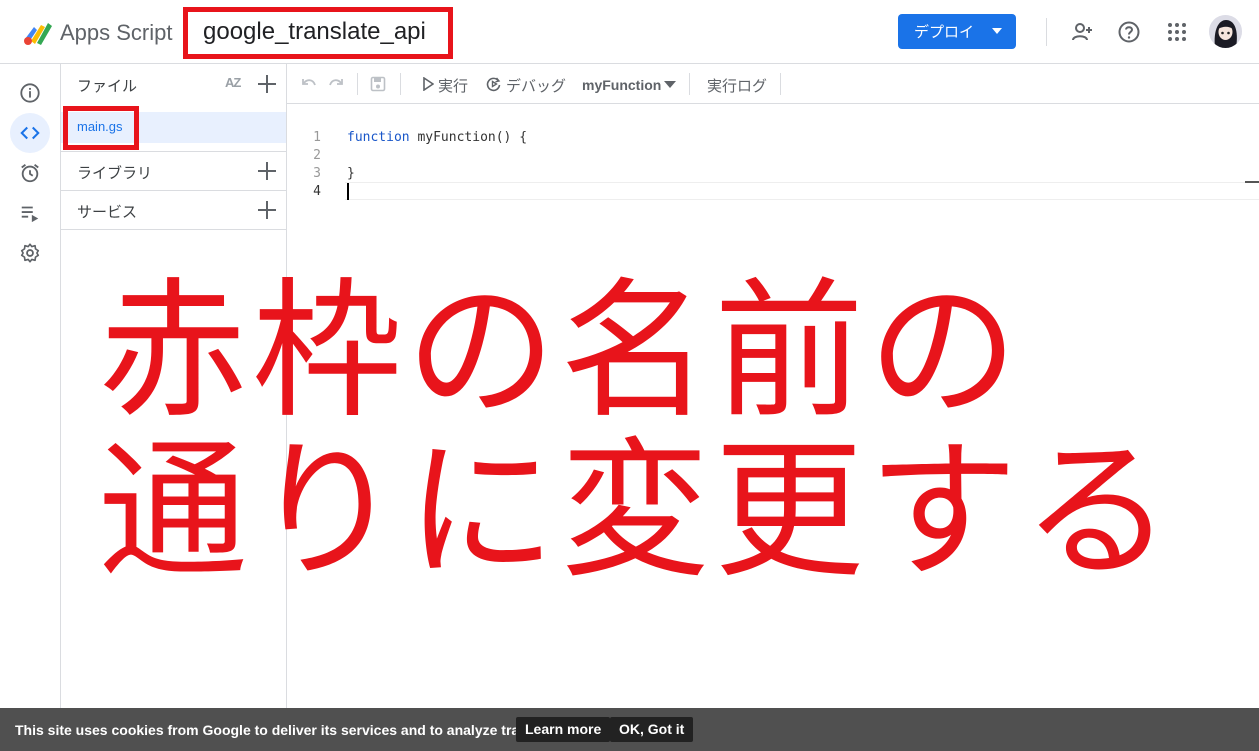 Image resolution: width=1259 pixels, height=751 pixels. Describe the element at coordinates (38, 32) in the screenshot. I see `apps-script-logo-icon` at that location.